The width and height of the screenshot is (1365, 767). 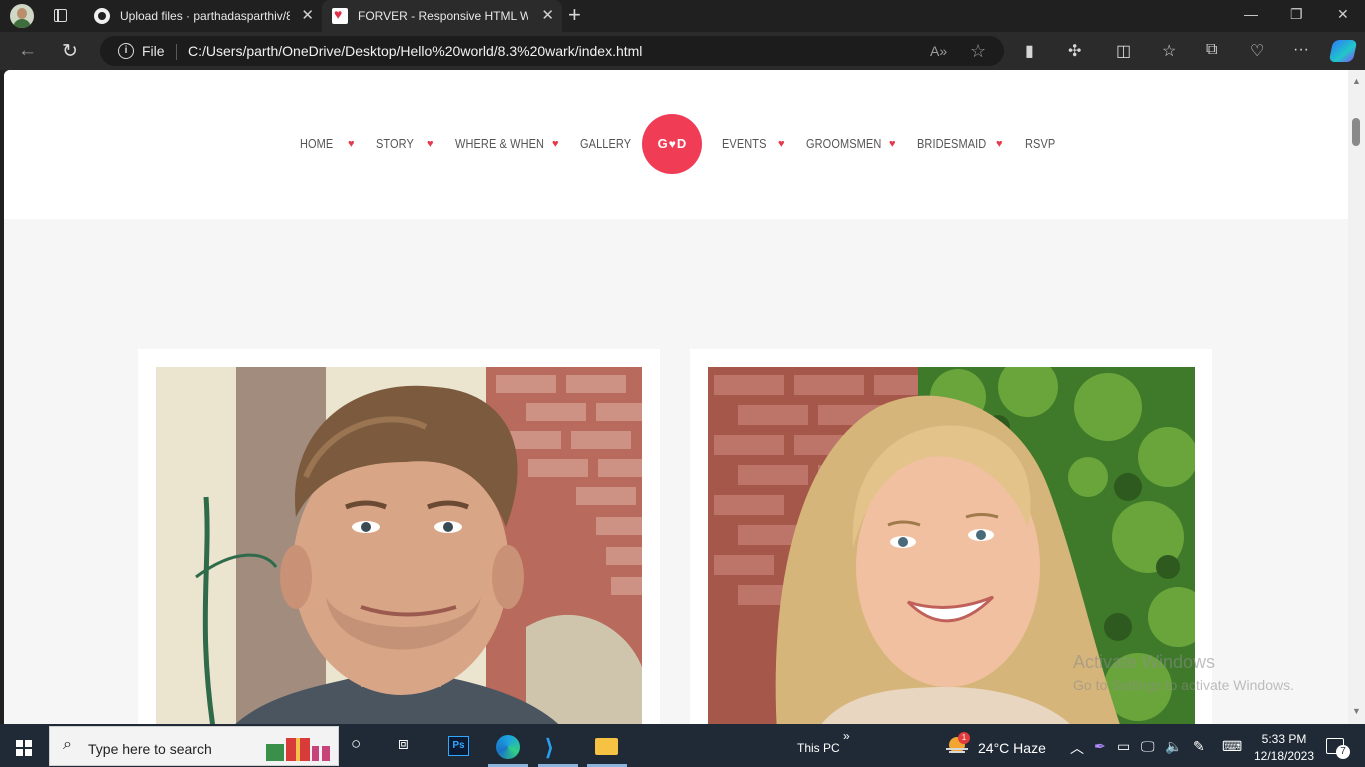 What do you see at coordinates (1074, 51) in the screenshot?
I see `extensions-icon: ✣` at bounding box center [1074, 51].